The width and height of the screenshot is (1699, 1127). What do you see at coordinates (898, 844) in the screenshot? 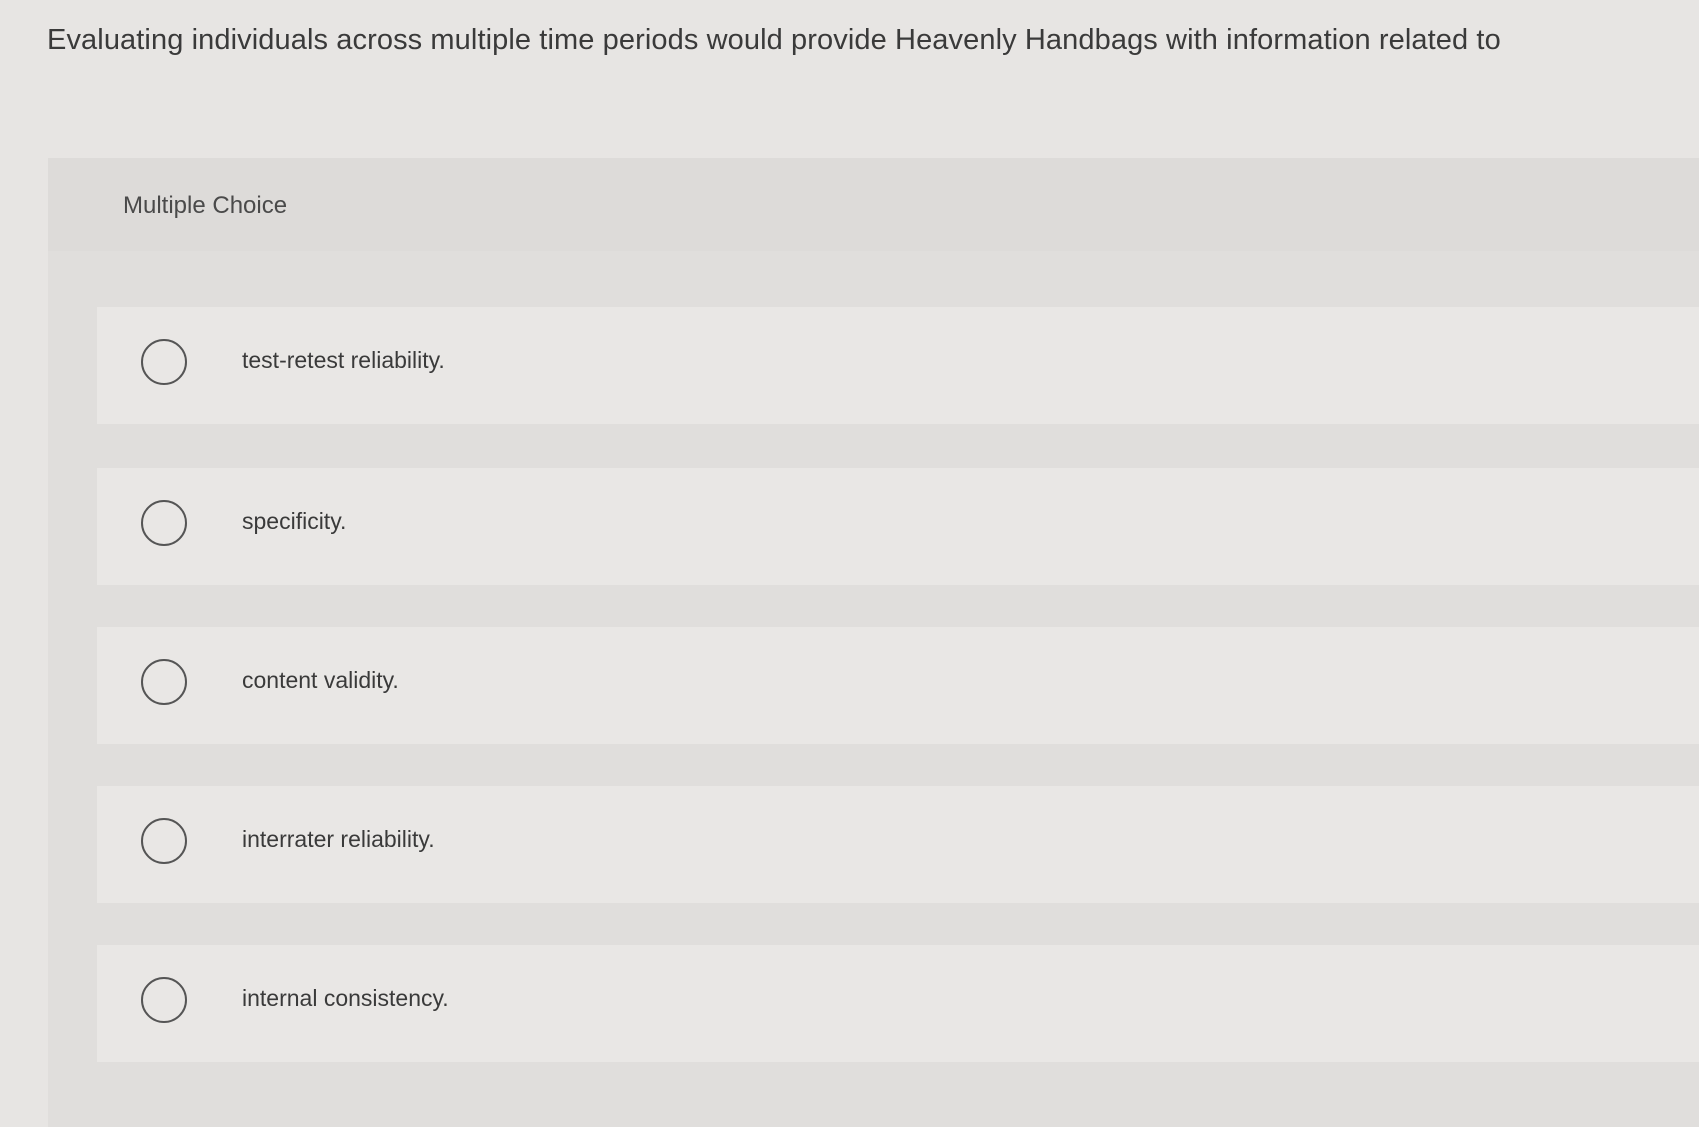
I see `option-interrater-reliability: interrater reliability.` at bounding box center [898, 844].